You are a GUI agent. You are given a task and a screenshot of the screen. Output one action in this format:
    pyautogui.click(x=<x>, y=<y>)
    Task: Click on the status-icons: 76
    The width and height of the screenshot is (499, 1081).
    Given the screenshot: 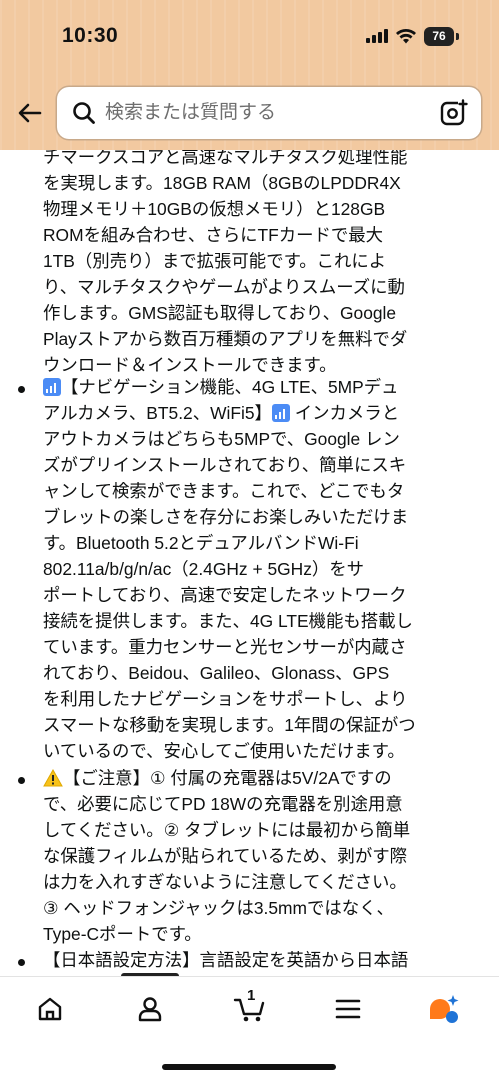 What is the action you would take?
    pyautogui.click(x=412, y=36)
    